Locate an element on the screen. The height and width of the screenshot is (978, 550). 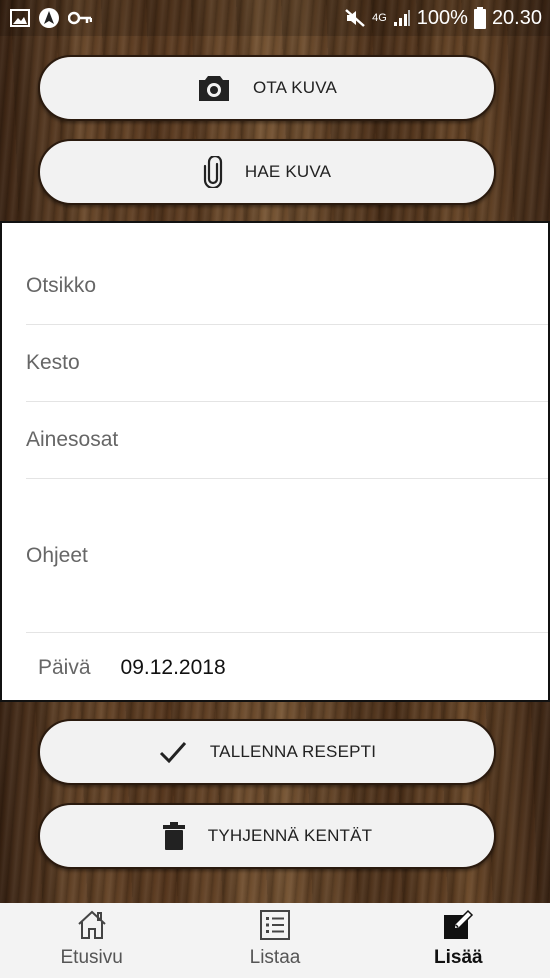
list-icon is located at coordinates (274, 925).